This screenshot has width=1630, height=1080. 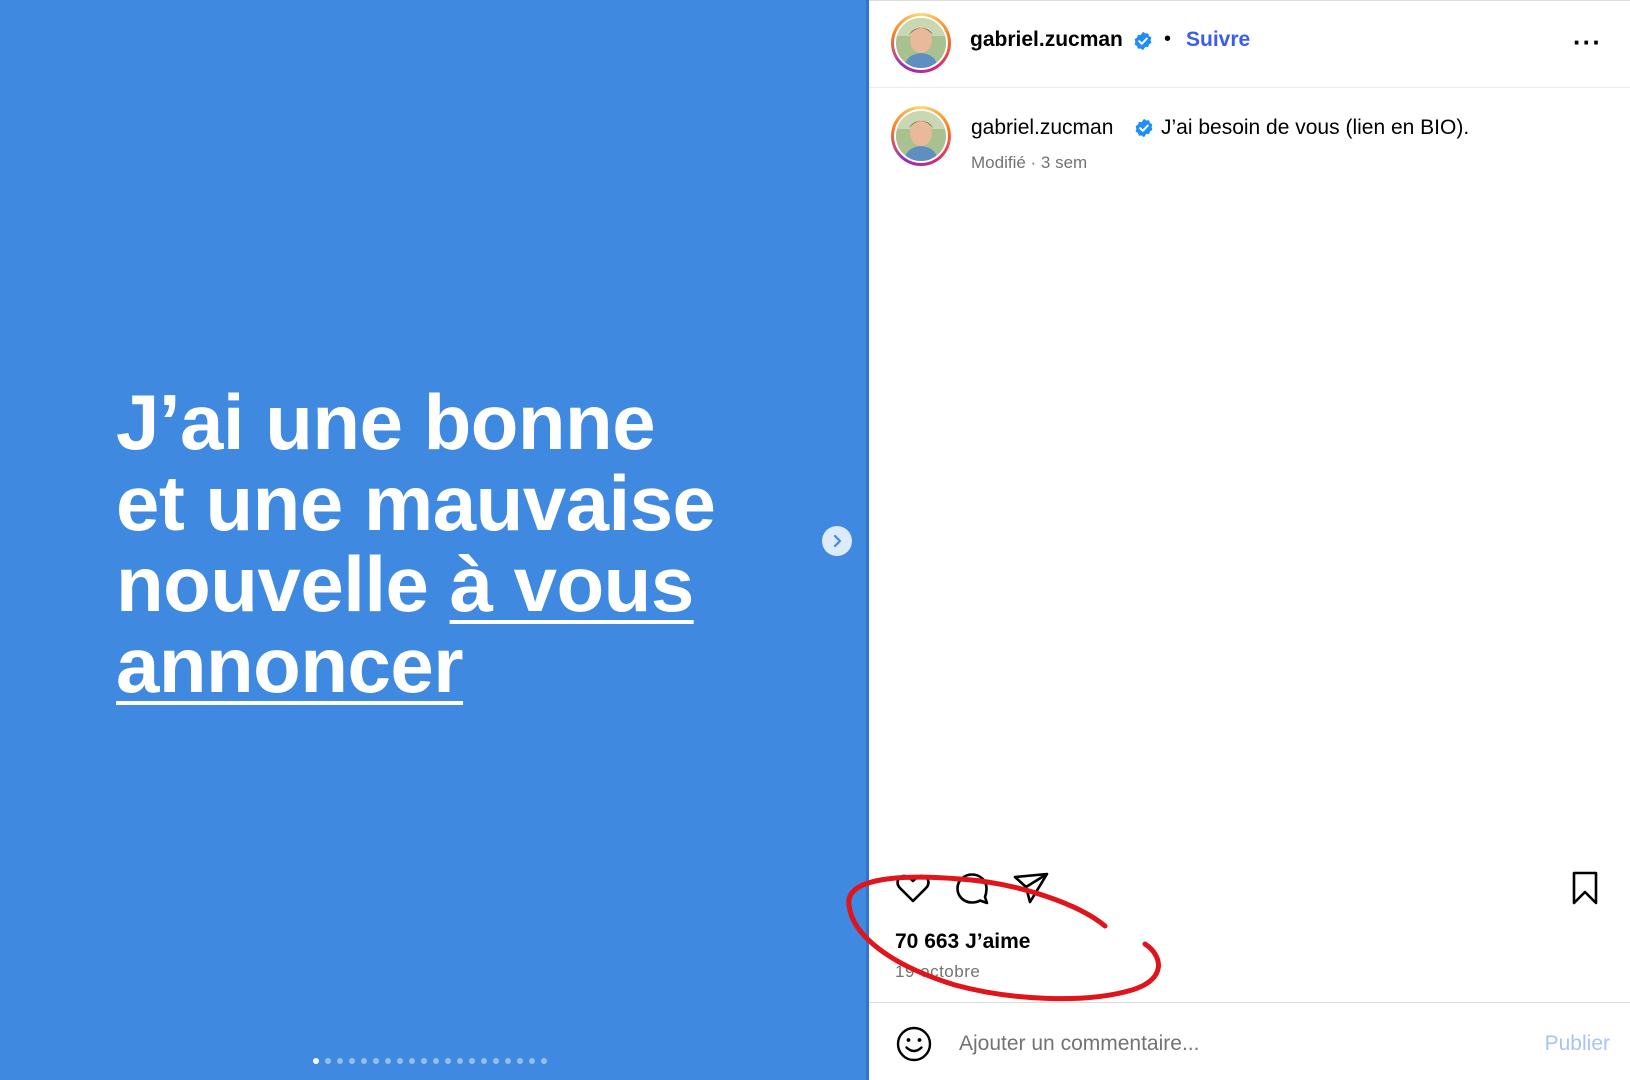 I want to click on post-date: 19 octobre, so click(x=937, y=972).